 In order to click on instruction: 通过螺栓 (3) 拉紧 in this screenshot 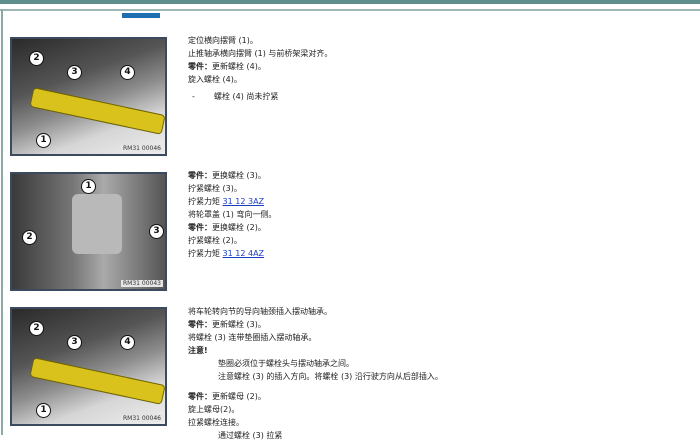, I will do `click(250, 435)`.